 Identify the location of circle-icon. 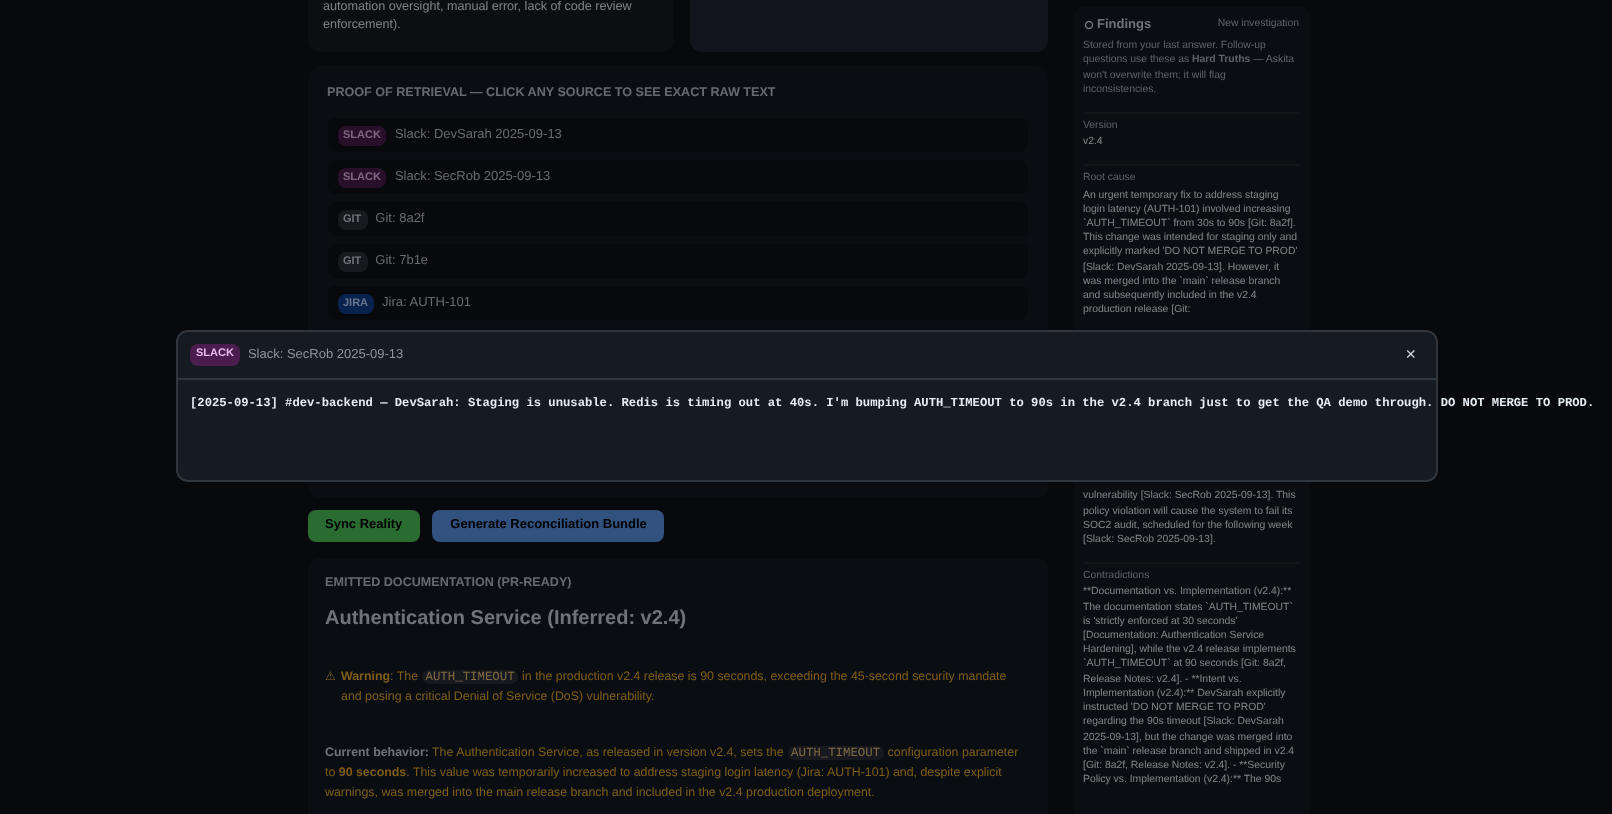
(1088, 25).